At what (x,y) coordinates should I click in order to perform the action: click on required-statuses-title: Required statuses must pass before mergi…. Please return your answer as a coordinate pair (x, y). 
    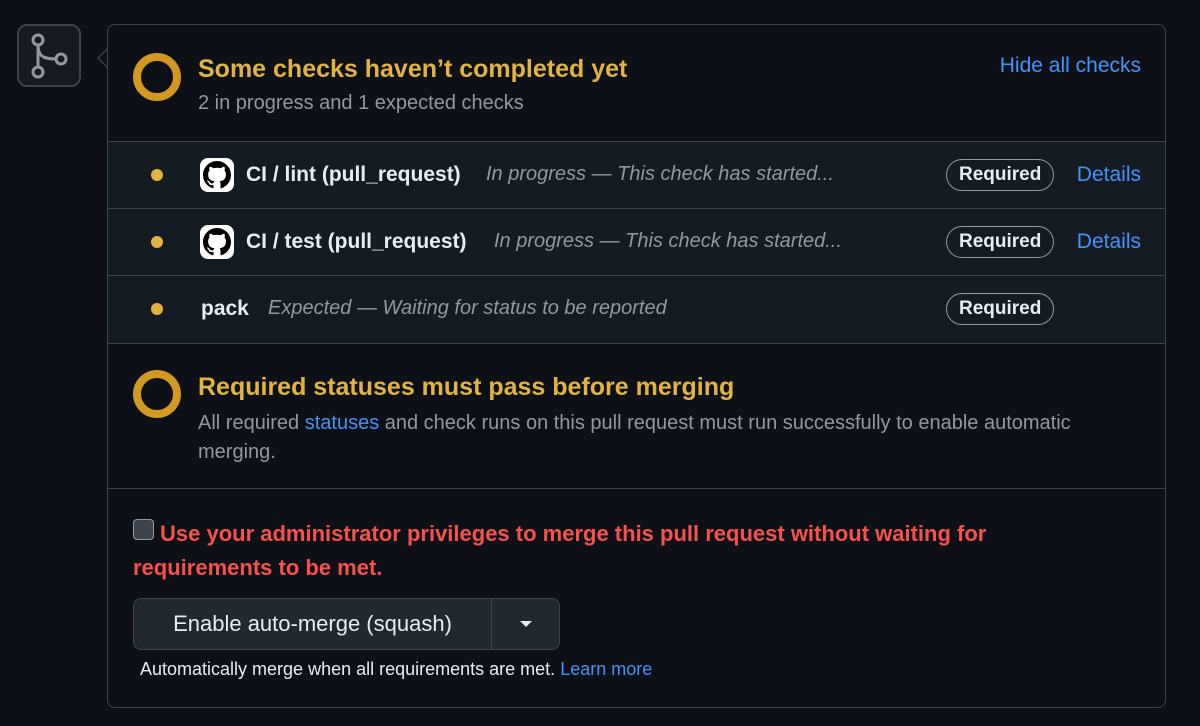
    Looking at the image, I should click on (466, 387).